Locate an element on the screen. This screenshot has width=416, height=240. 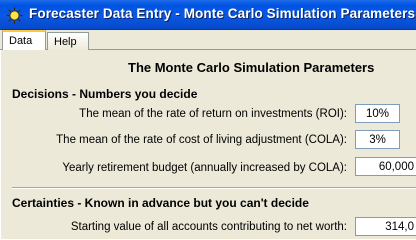
tab-help: Help is located at coordinates (68, 41).